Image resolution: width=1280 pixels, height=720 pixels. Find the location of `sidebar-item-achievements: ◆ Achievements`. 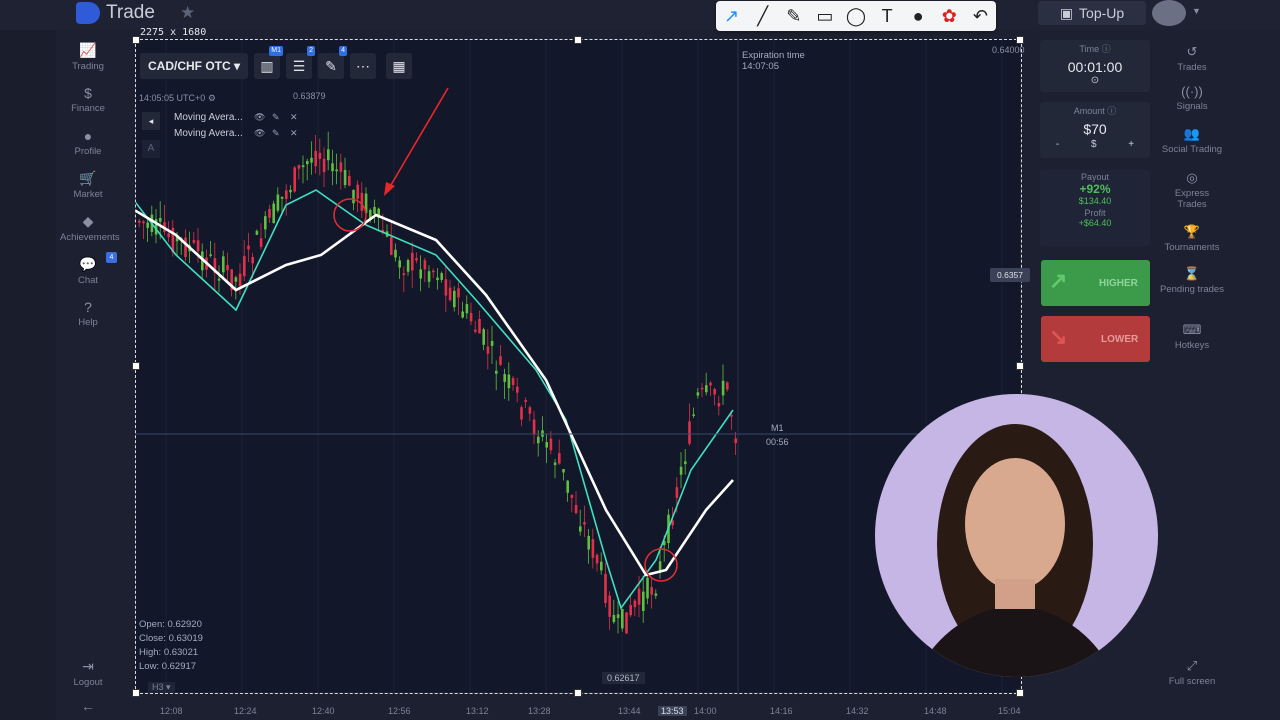

sidebar-item-achievements: ◆ Achievements is located at coordinates (90, 228).